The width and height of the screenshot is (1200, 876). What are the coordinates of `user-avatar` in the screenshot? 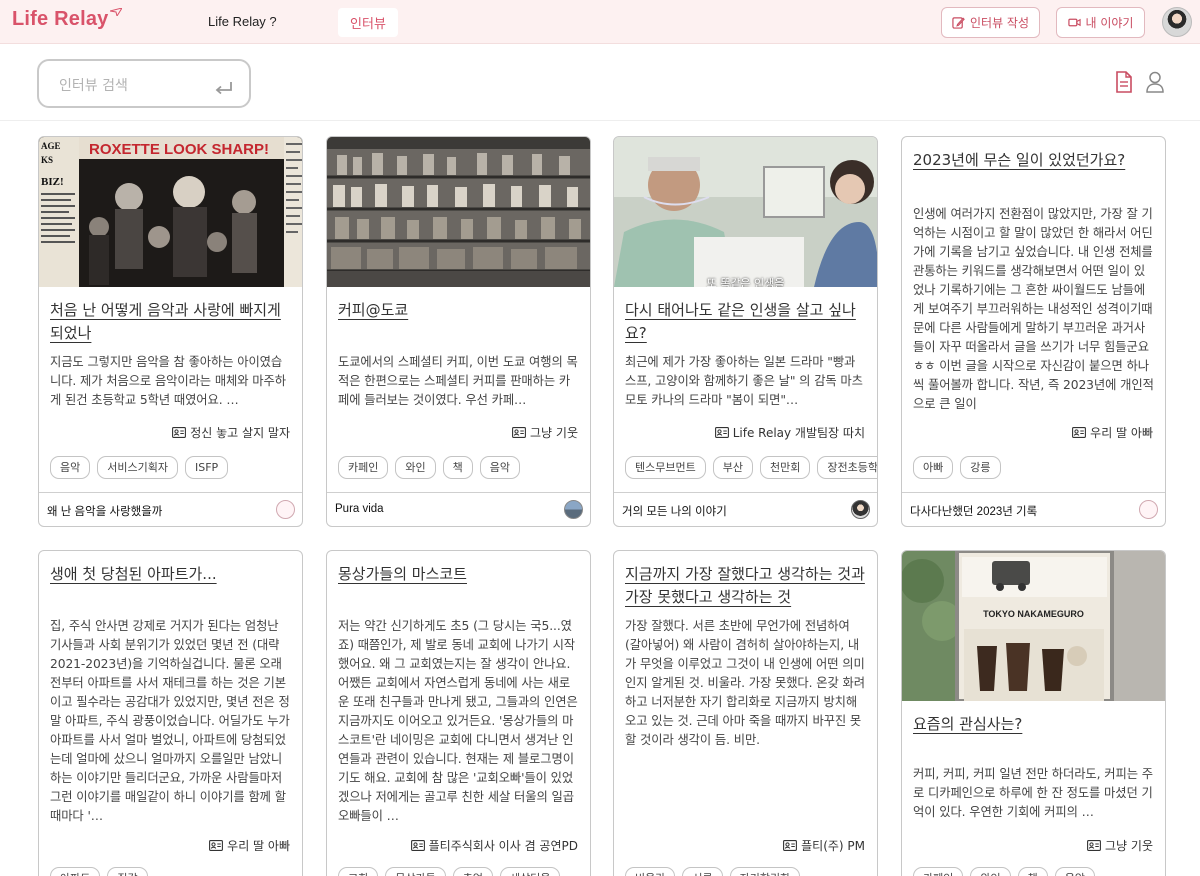 It's located at (1177, 22).